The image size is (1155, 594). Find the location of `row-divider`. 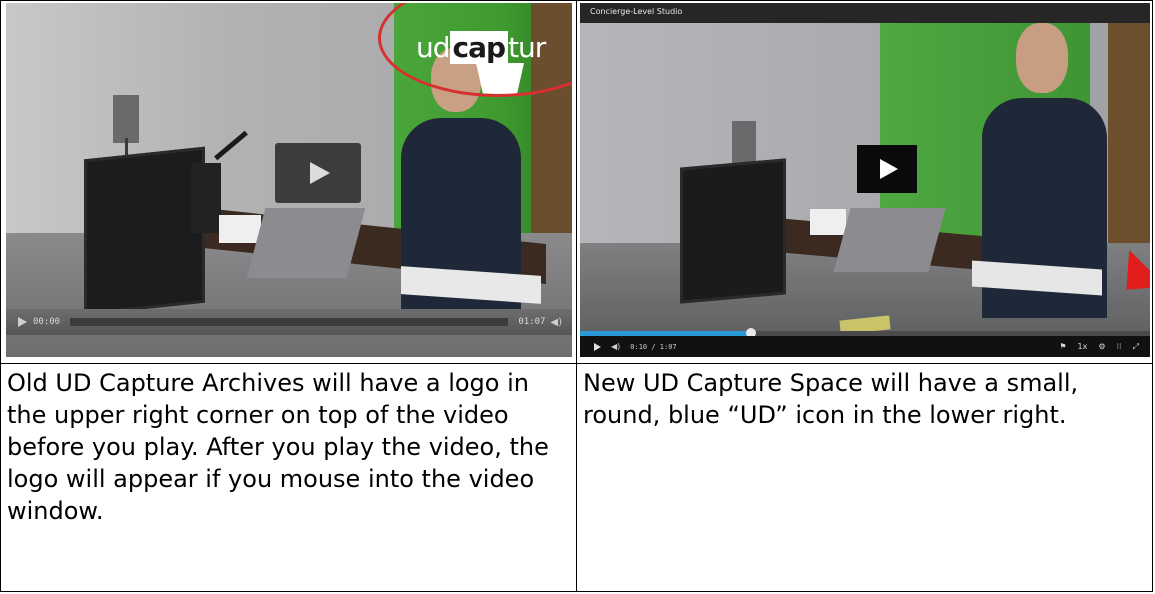

row-divider is located at coordinates (576, 363).